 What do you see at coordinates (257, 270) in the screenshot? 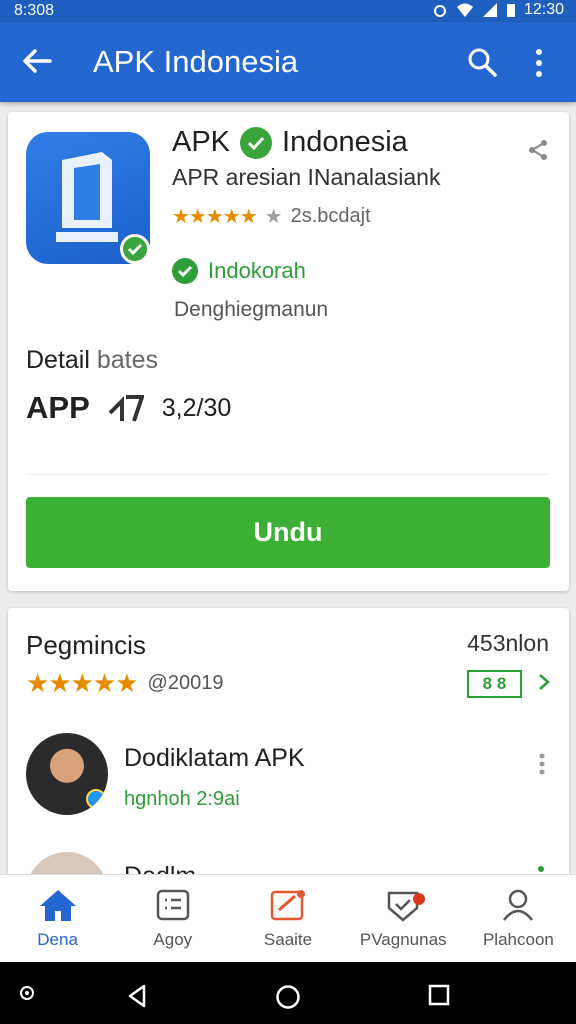
I see `status-label: Indokorah` at bounding box center [257, 270].